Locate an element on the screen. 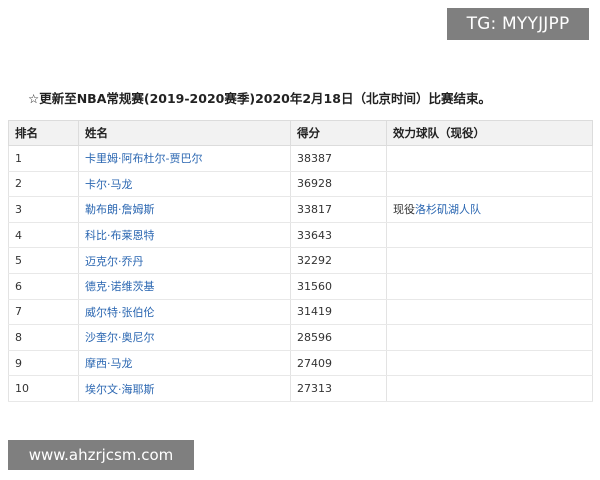 This screenshot has height=480, width=600. player-name-link: 卡尔·马龙 is located at coordinates (184, 184).